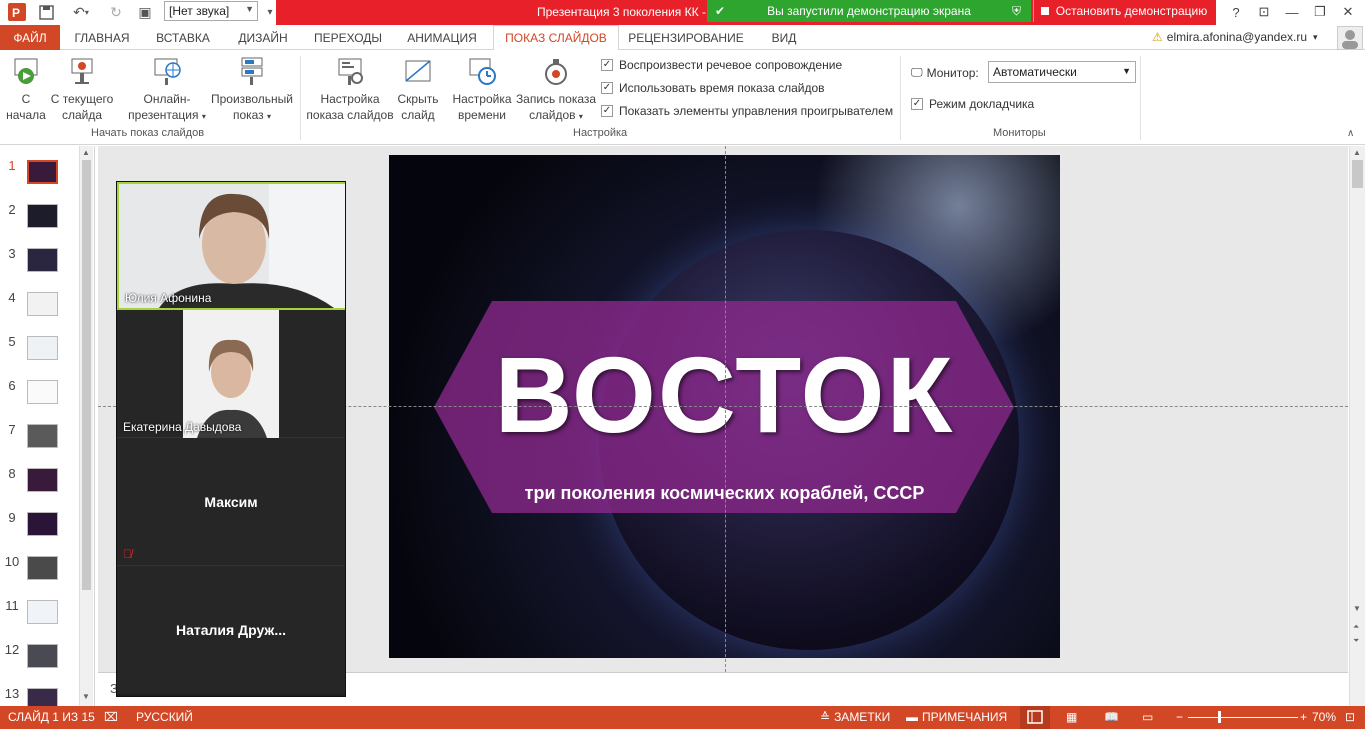  What do you see at coordinates (482, 89) in the screenshot?
I see `rehearse-timings-button: Настройка времени` at bounding box center [482, 89].